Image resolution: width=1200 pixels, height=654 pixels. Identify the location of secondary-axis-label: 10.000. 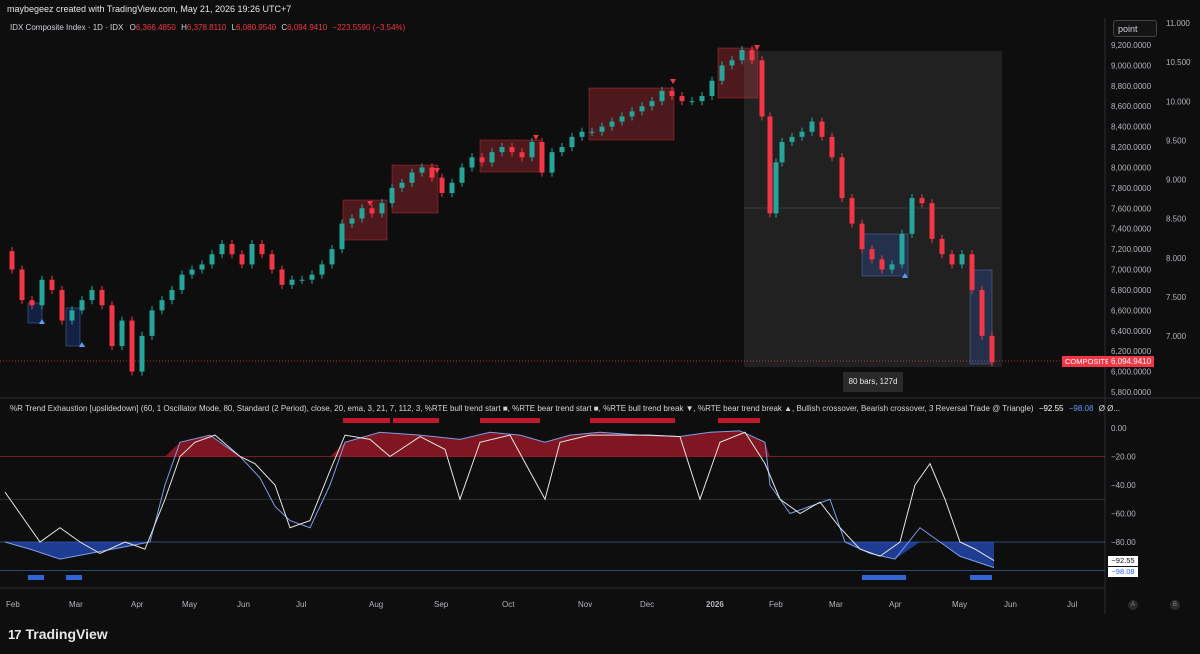
(1178, 101).